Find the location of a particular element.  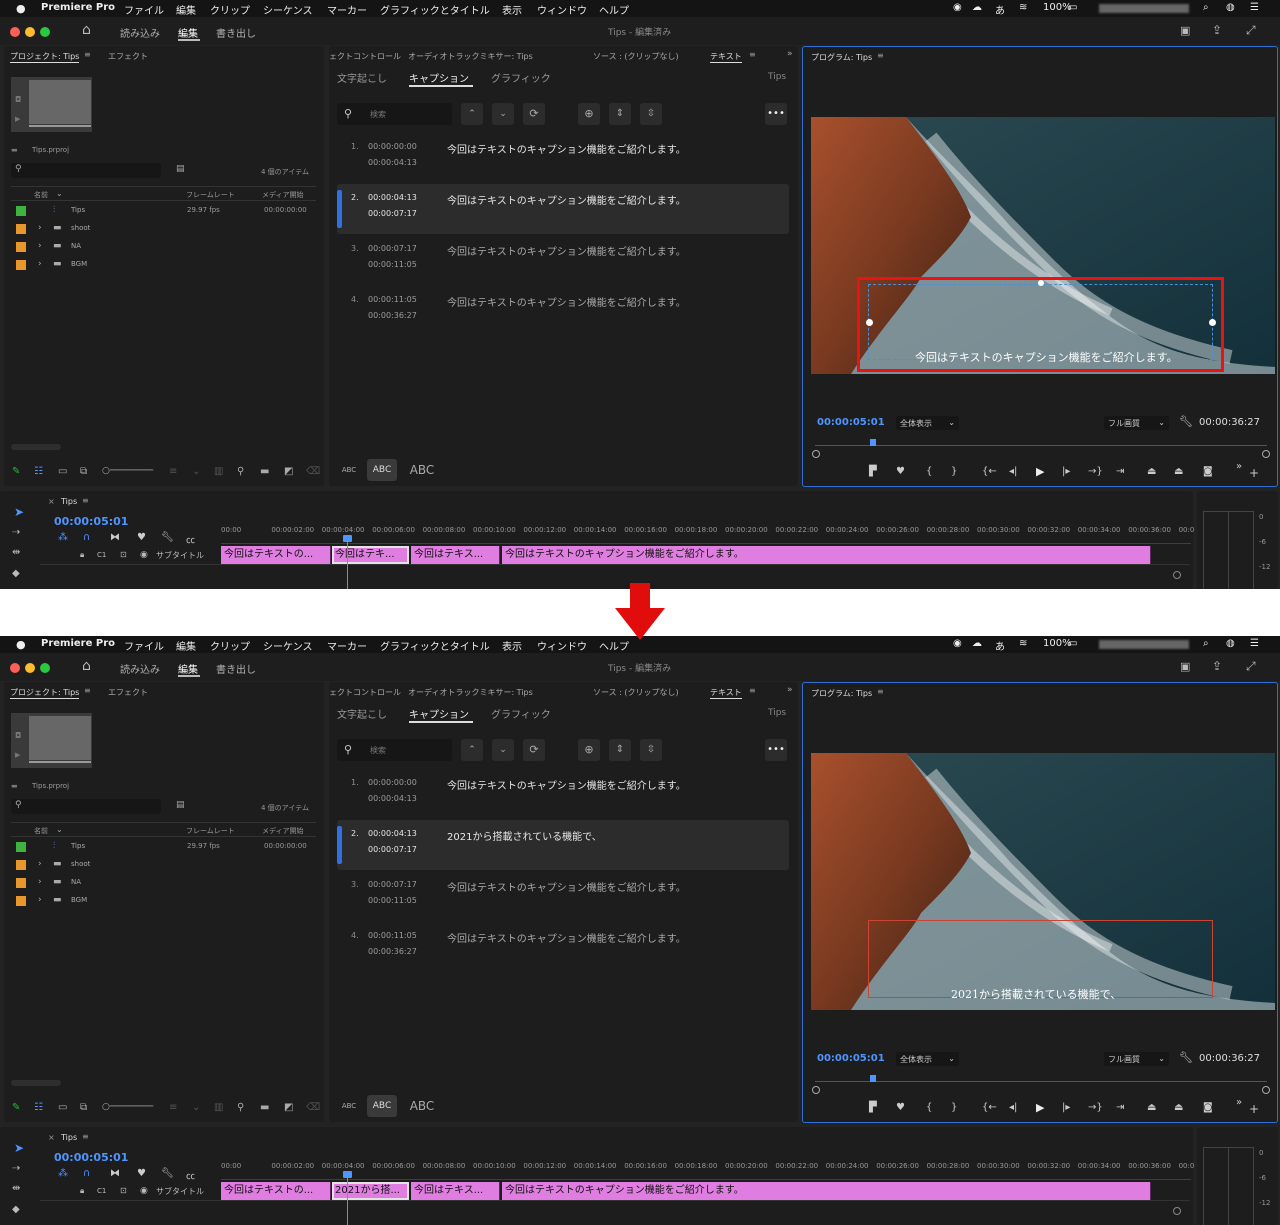

text-size-small-button: ABC is located at coordinates (349, 470).